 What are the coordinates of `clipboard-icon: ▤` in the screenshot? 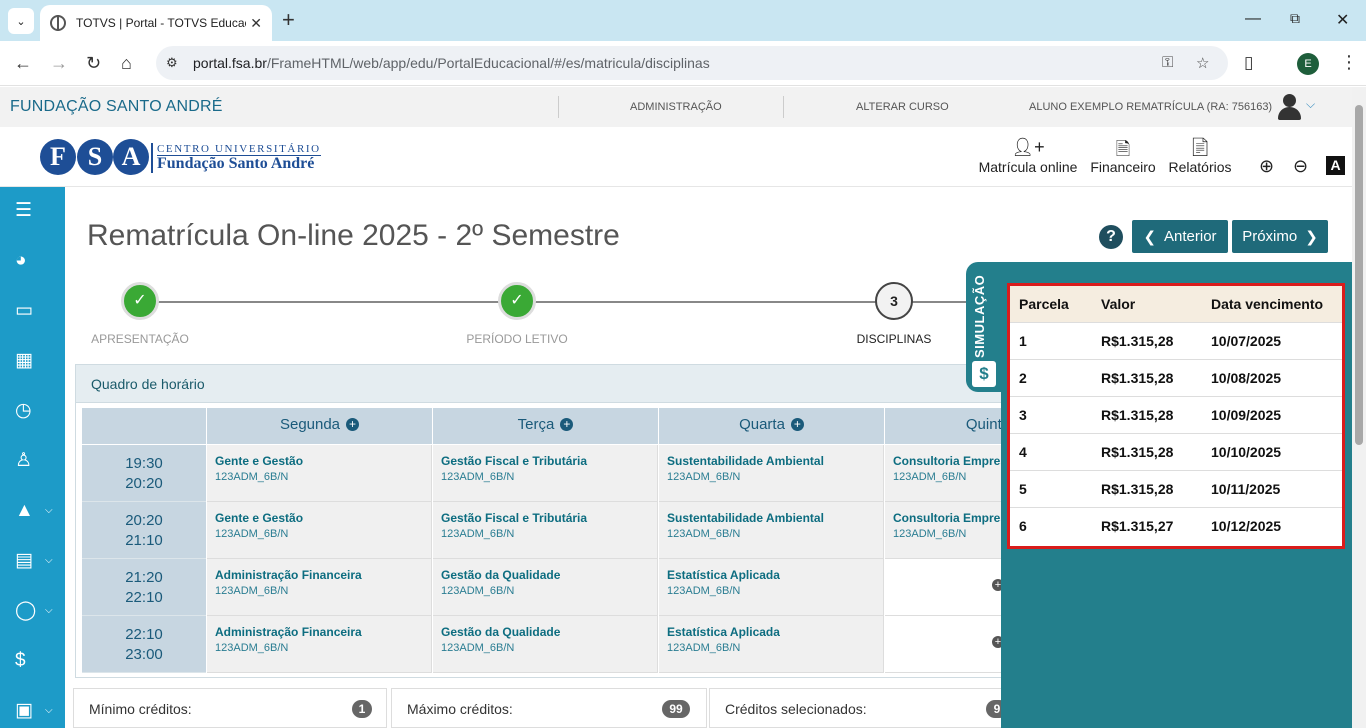 It's located at (24, 560).